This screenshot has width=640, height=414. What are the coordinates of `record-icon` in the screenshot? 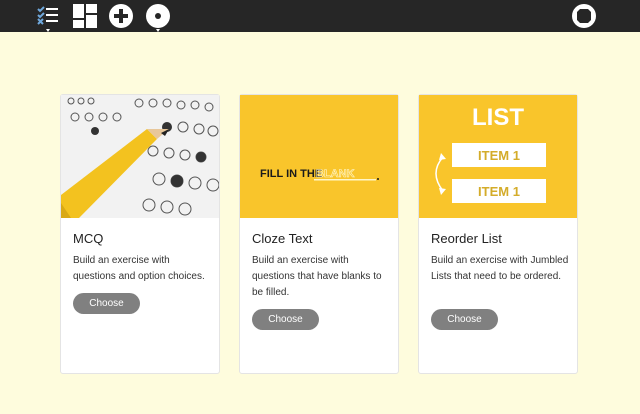 It's located at (158, 17).